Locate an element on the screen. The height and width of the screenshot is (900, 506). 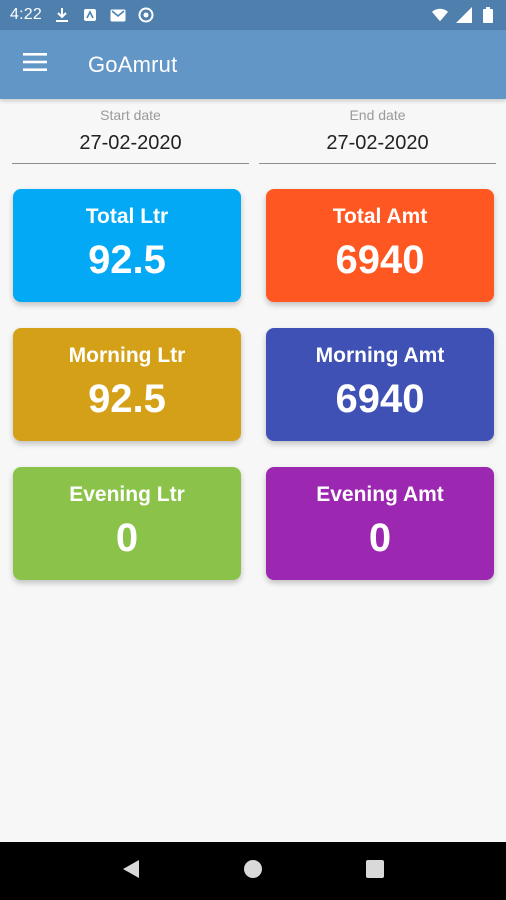
signal-icon is located at coordinates (464, 15).